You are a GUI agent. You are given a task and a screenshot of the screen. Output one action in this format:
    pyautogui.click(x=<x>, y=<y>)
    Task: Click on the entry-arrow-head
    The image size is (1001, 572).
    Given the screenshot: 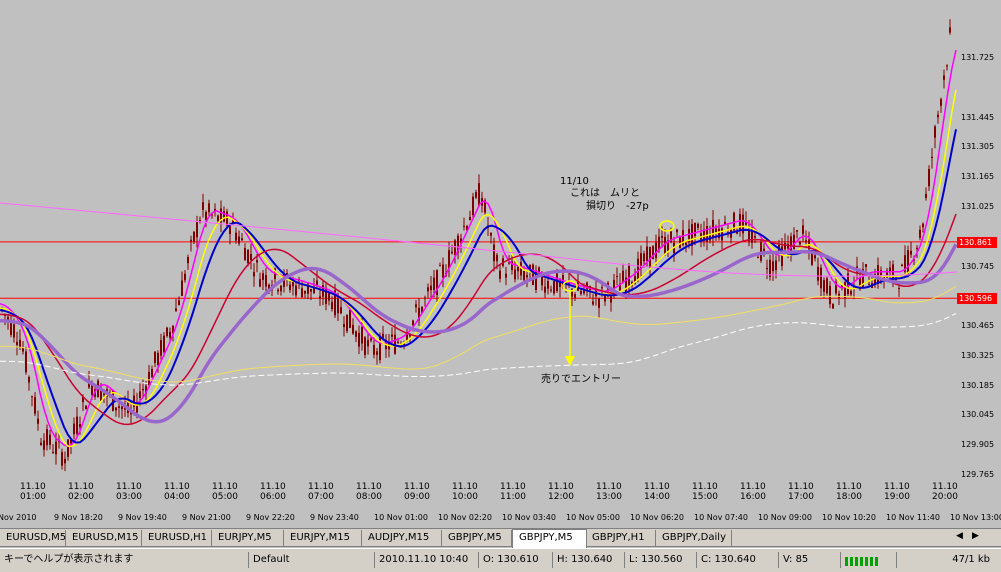 What is the action you would take?
    pyautogui.click(x=570, y=361)
    